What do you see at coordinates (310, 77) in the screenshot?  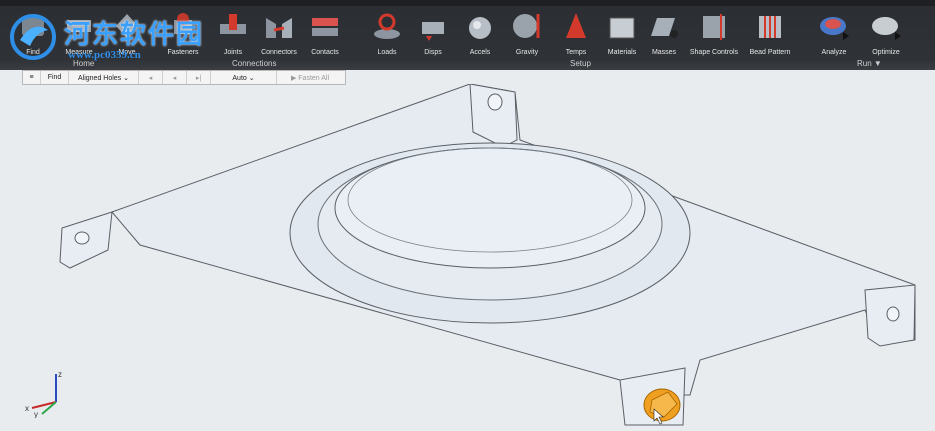 I see `fasten-all-button: ▶ Fasten All` at bounding box center [310, 77].